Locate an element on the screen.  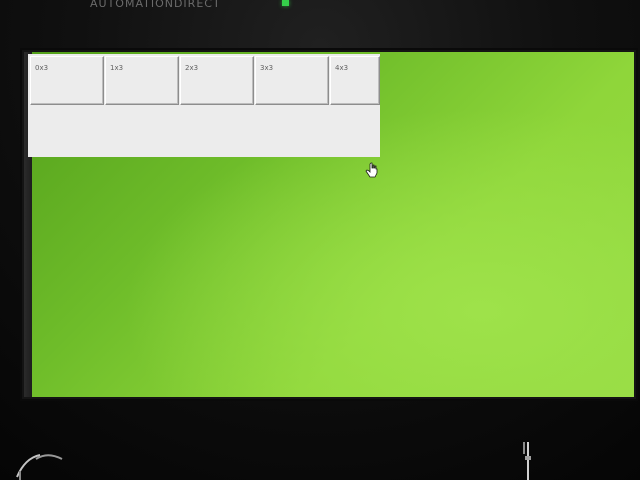
cable-left-bottom is located at coordinates (39, 467).